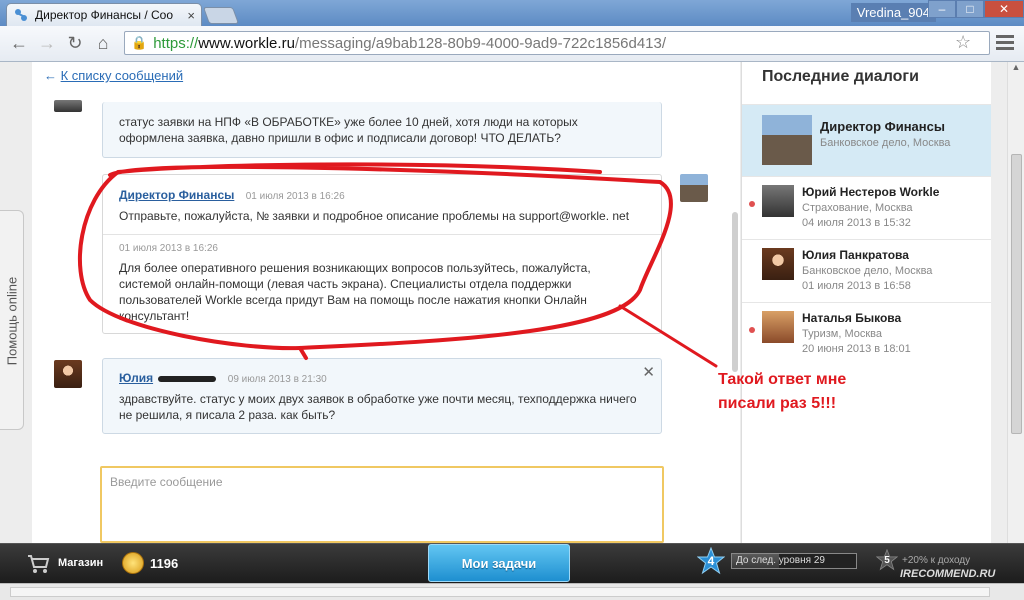 The height and width of the screenshot is (600, 1024). I want to click on message-compose-box, so click(382, 504).